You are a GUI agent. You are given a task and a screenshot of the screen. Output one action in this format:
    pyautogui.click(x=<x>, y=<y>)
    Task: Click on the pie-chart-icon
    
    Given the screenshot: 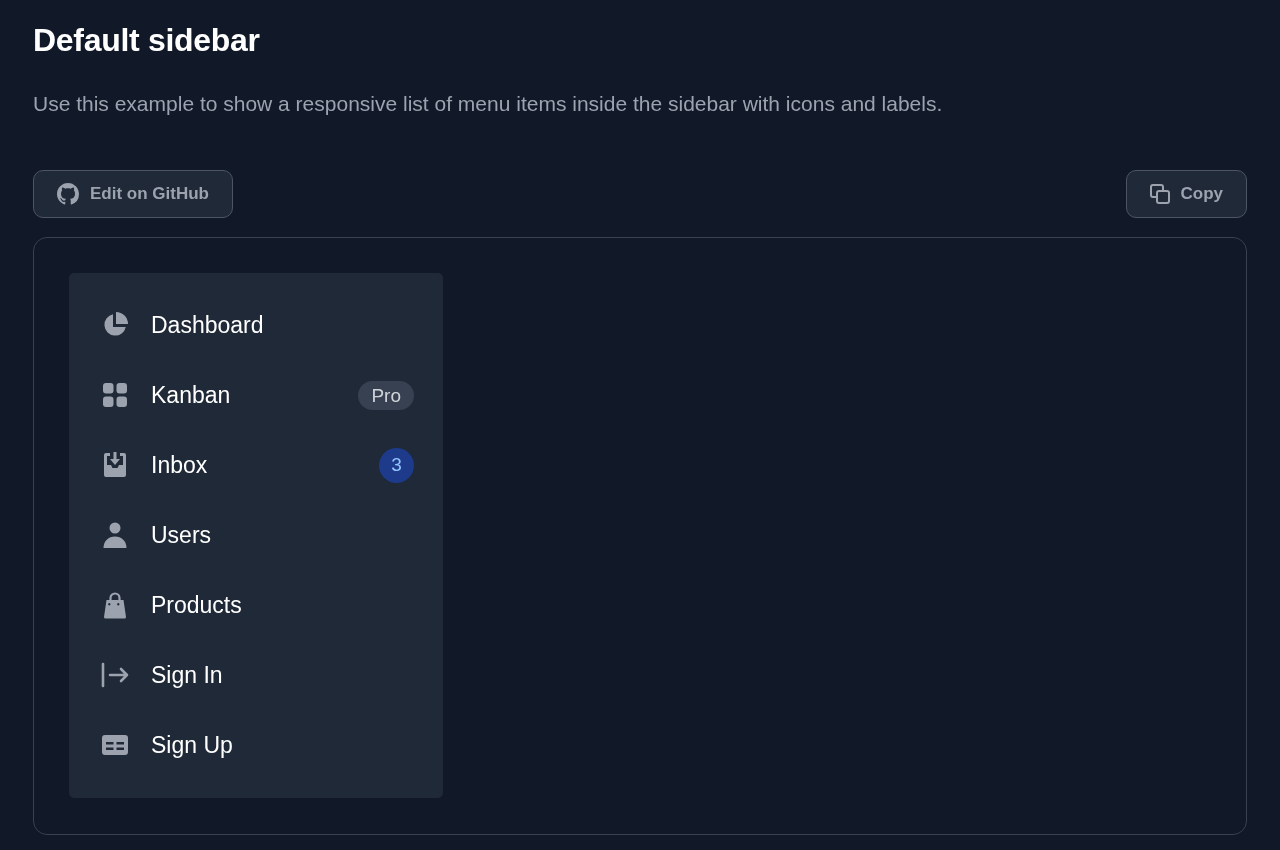 What is the action you would take?
    pyautogui.click(x=115, y=325)
    